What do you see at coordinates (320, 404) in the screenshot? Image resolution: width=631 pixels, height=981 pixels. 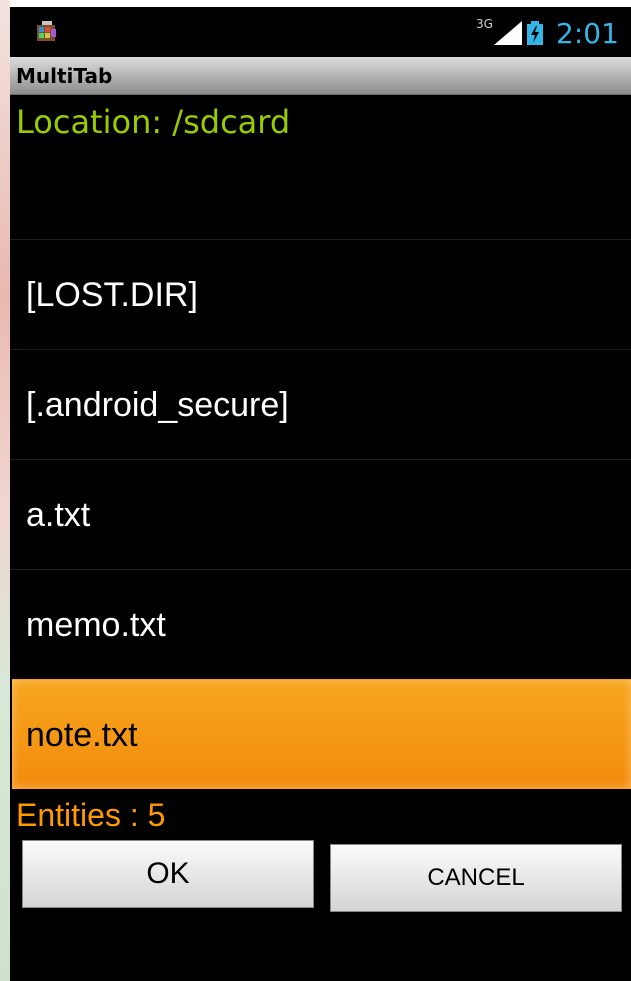 I see `file-list-item: [.android_secure]` at bounding box center [320, 404].